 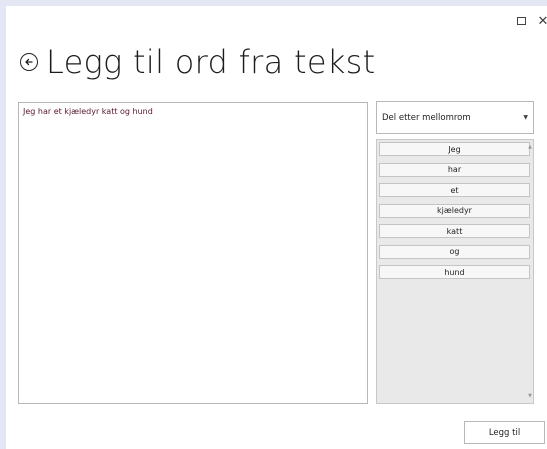 What do you see at coordinates (530, 147) in the screenshot?
I see `scroll-up-arrow-icon: ▲` at bounding box center [530, 147].